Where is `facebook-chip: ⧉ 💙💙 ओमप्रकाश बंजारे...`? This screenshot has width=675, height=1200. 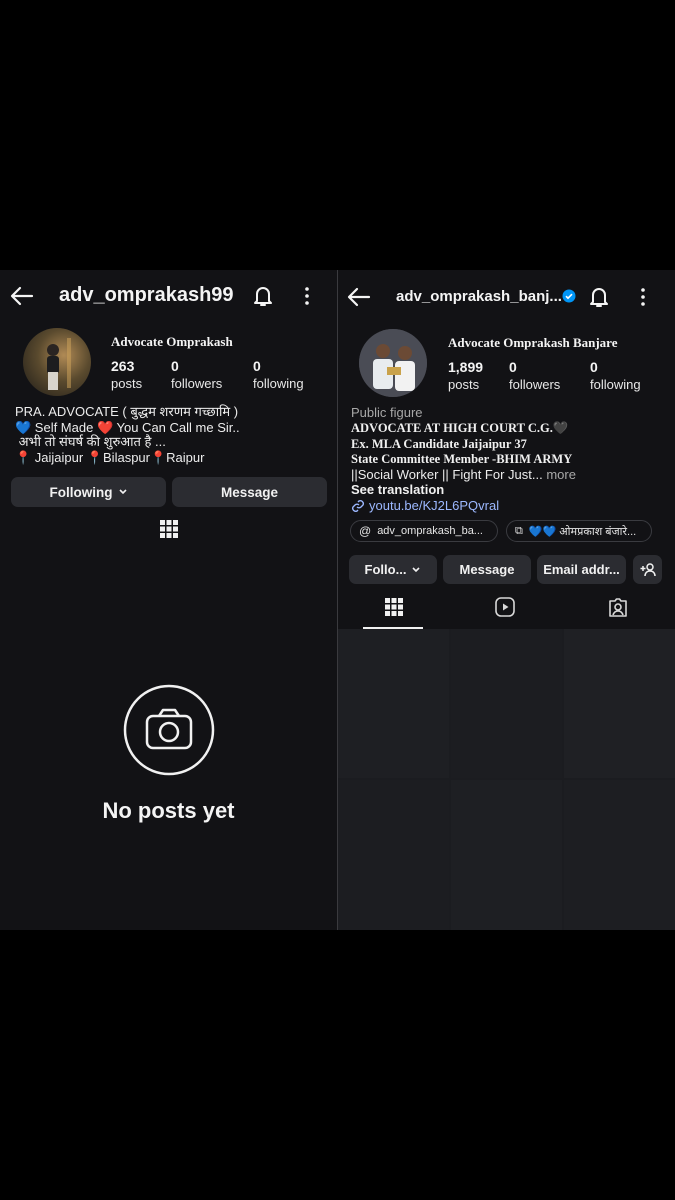
facebook-chip: ⧉ 💙💙 ओमप्रकाश बंजारे... is located at coordinates (579, 531).